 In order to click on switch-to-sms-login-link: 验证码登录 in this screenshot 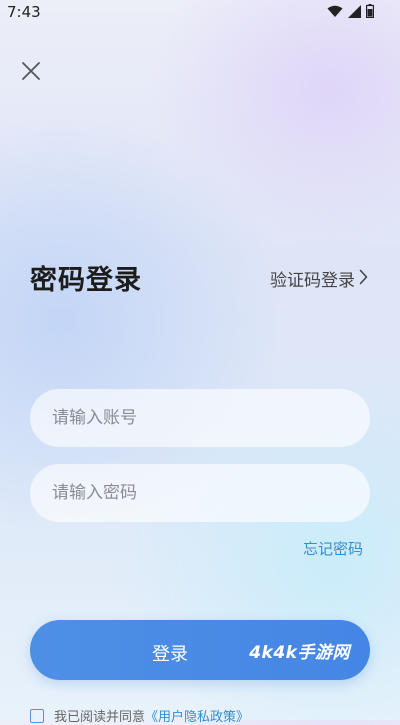, I will do `click(319, 278)`.